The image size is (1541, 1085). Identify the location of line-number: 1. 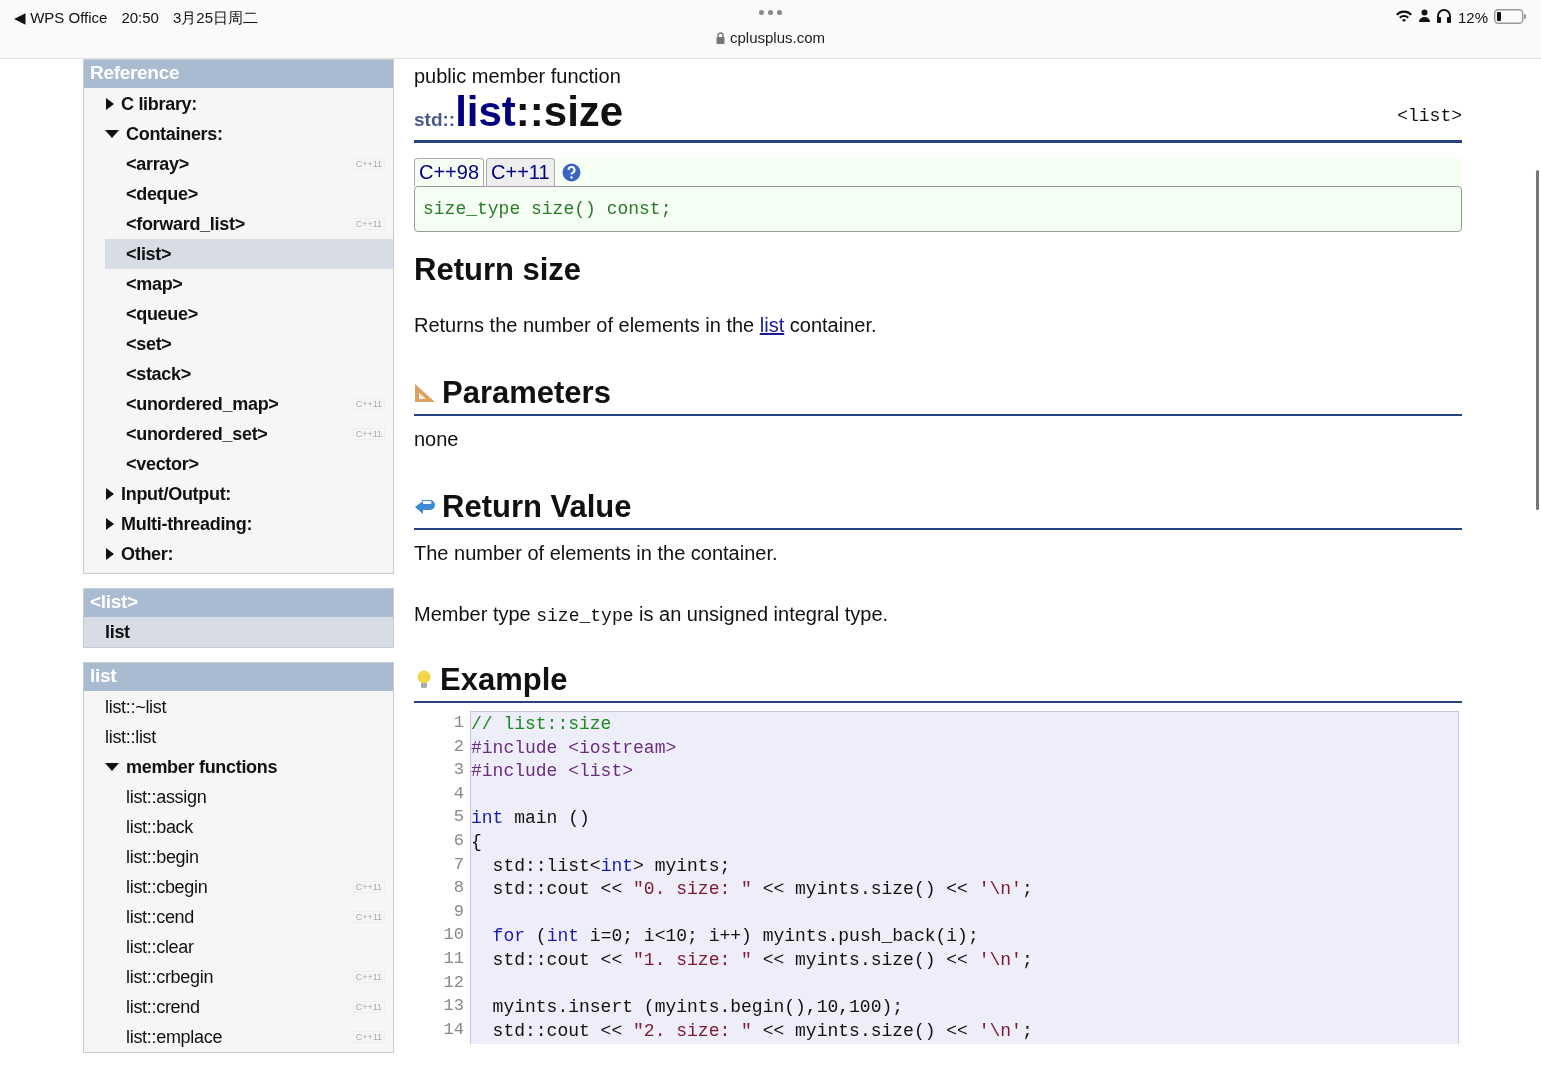
(458, 723).